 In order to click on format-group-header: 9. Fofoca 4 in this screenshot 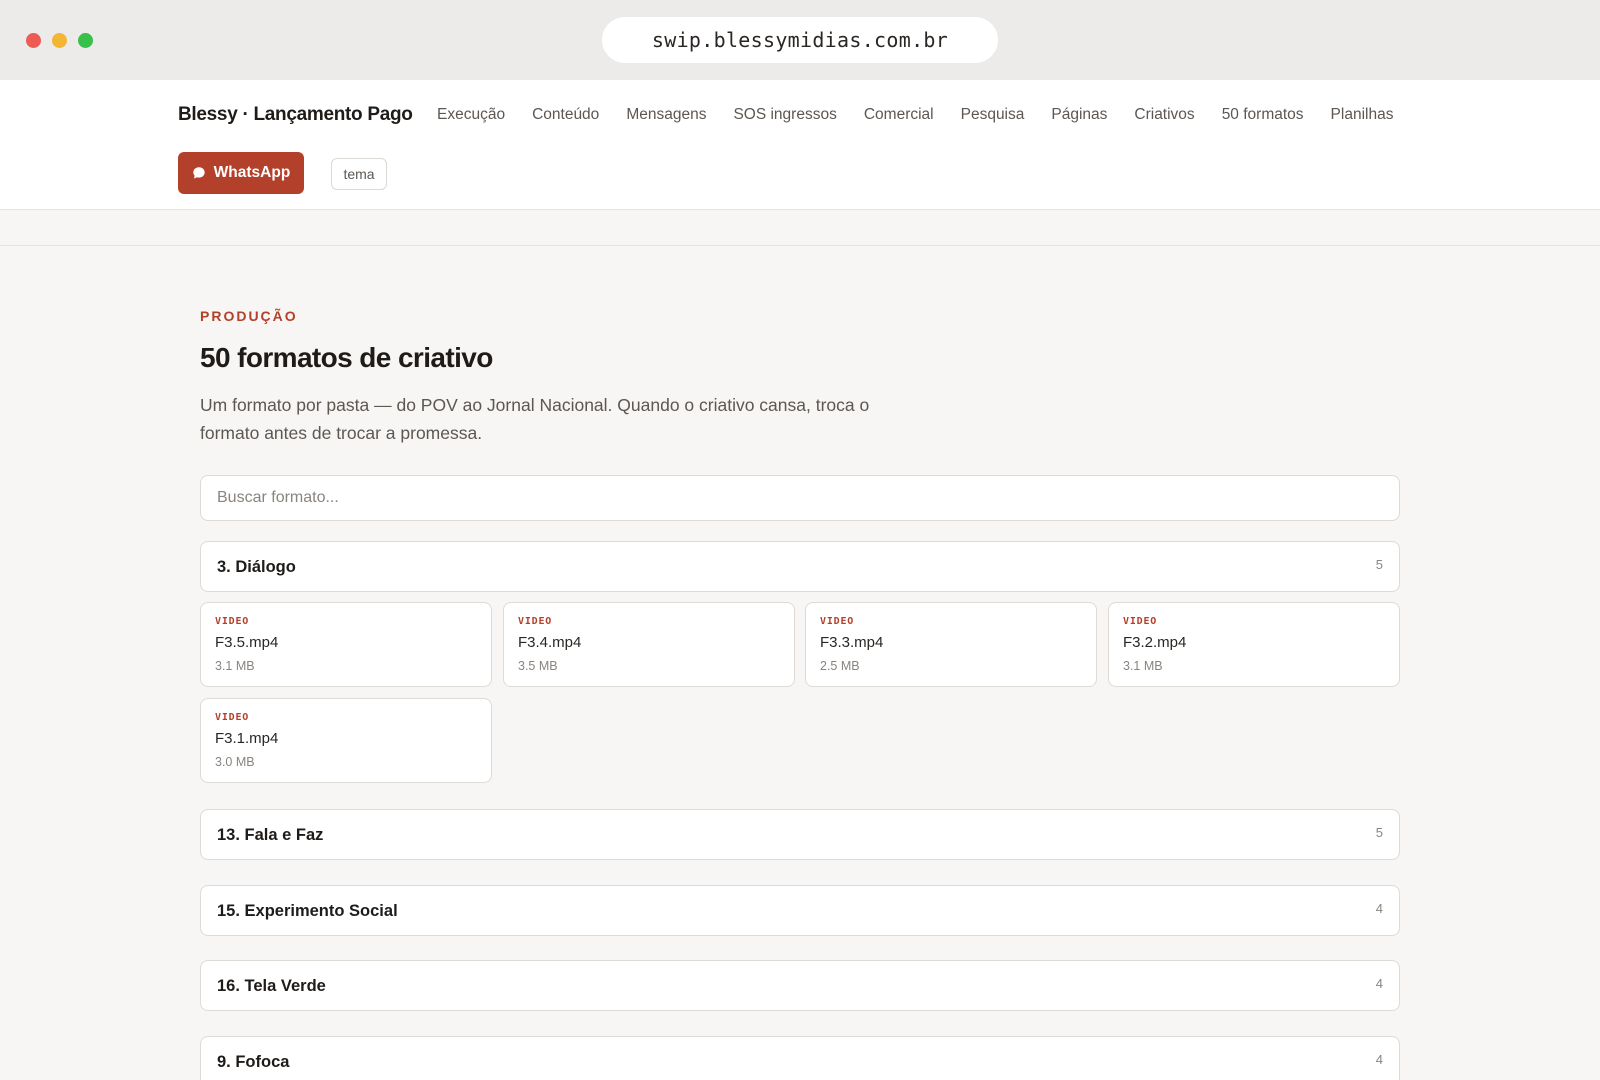, I will do `click(800, 1058)`.